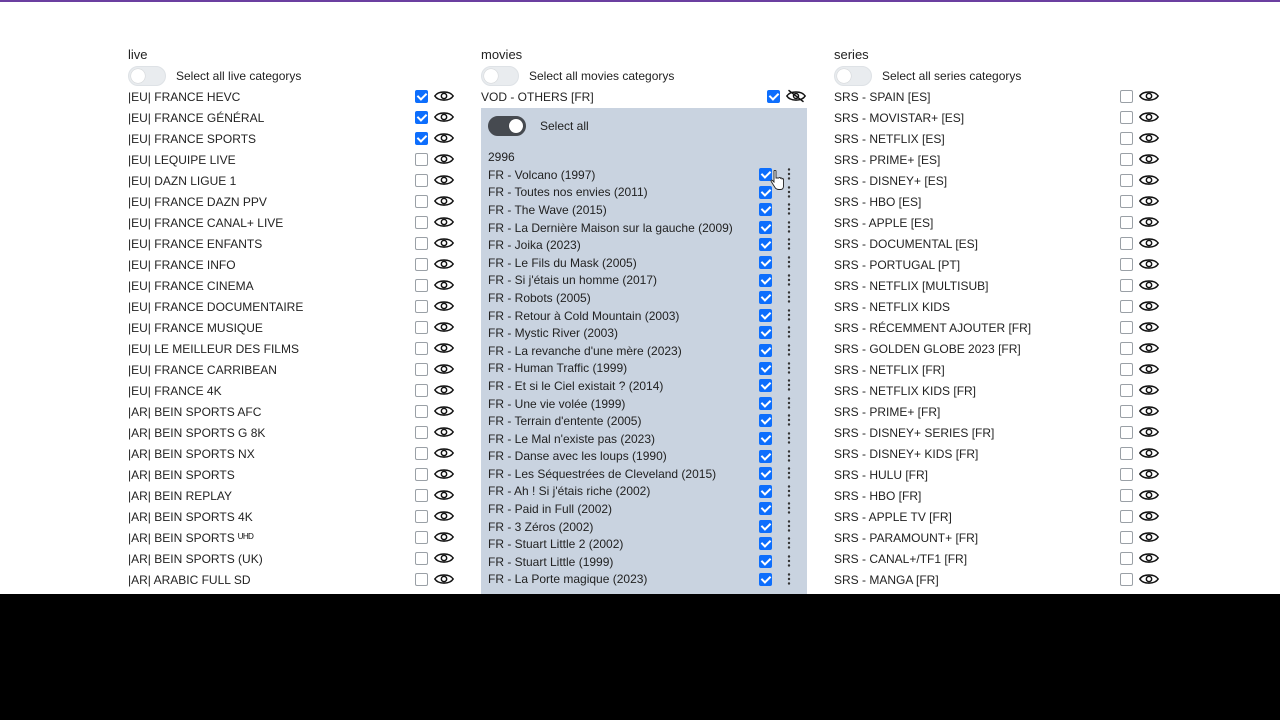 The image size is (1280, 720). I want to click on series-category-row: SRS - HBO [ES], so click(997, 201).